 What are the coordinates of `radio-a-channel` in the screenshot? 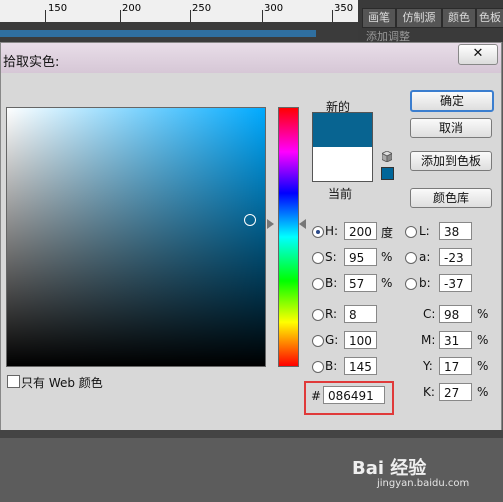 It's located at (411, 258).